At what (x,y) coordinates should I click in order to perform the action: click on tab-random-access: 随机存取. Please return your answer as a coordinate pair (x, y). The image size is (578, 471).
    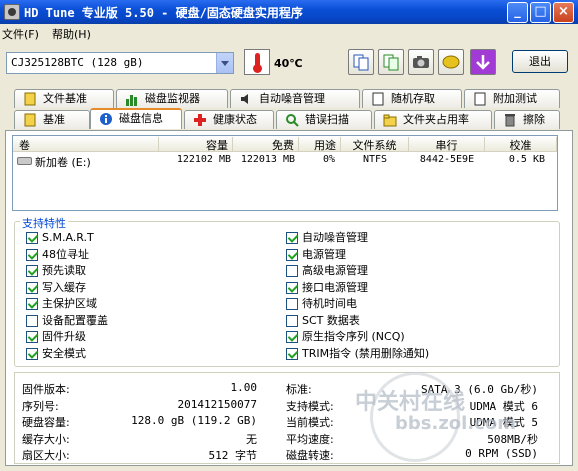
    Looking at the image, I should click on (412, 98).